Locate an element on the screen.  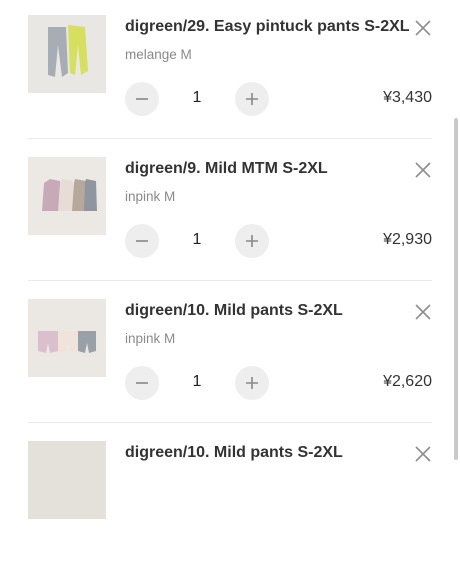
product-name: digreen/9. Mild MTM S-2XL is located at coordinates (226, 169).